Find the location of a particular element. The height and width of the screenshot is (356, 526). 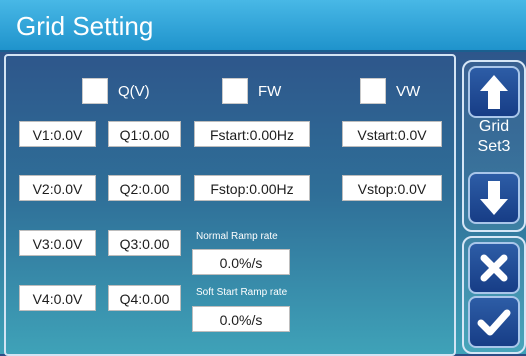

normal-ramp-field: 0.0%/s is located at coordinates (241, 262).